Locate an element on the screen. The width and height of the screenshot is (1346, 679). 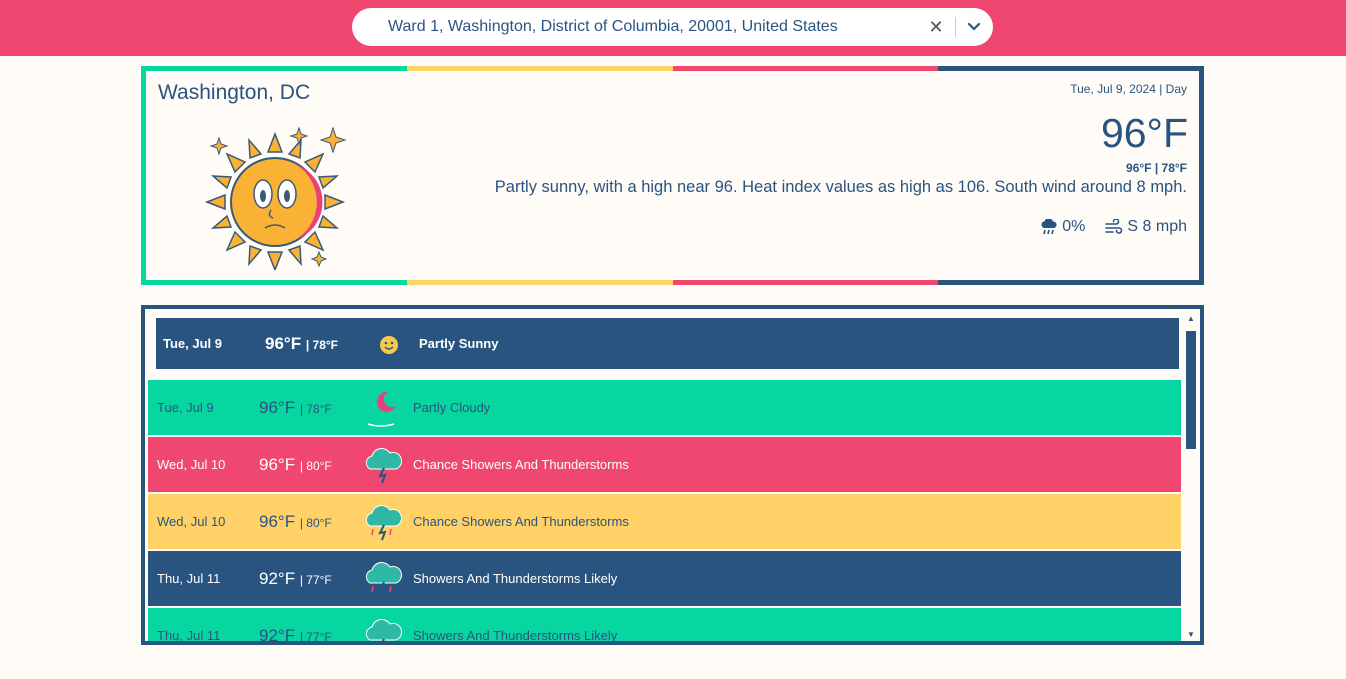
wind: S 8 mph is located at coordinates (1146, 227).